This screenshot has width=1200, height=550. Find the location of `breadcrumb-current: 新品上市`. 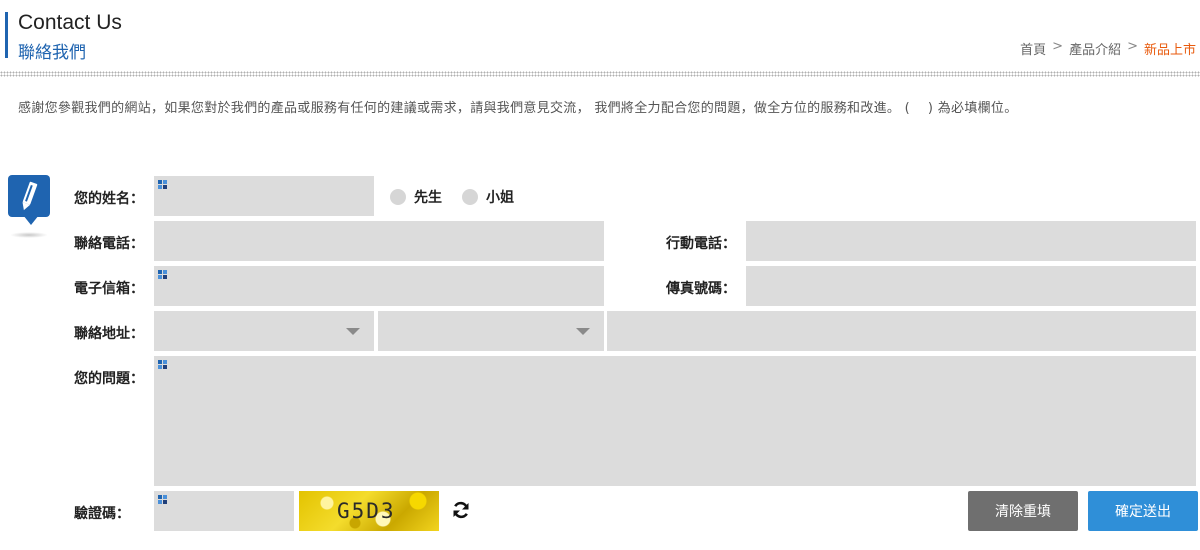

breadcrumb-current: 新品上市 is located at coordinates (1170, 48).